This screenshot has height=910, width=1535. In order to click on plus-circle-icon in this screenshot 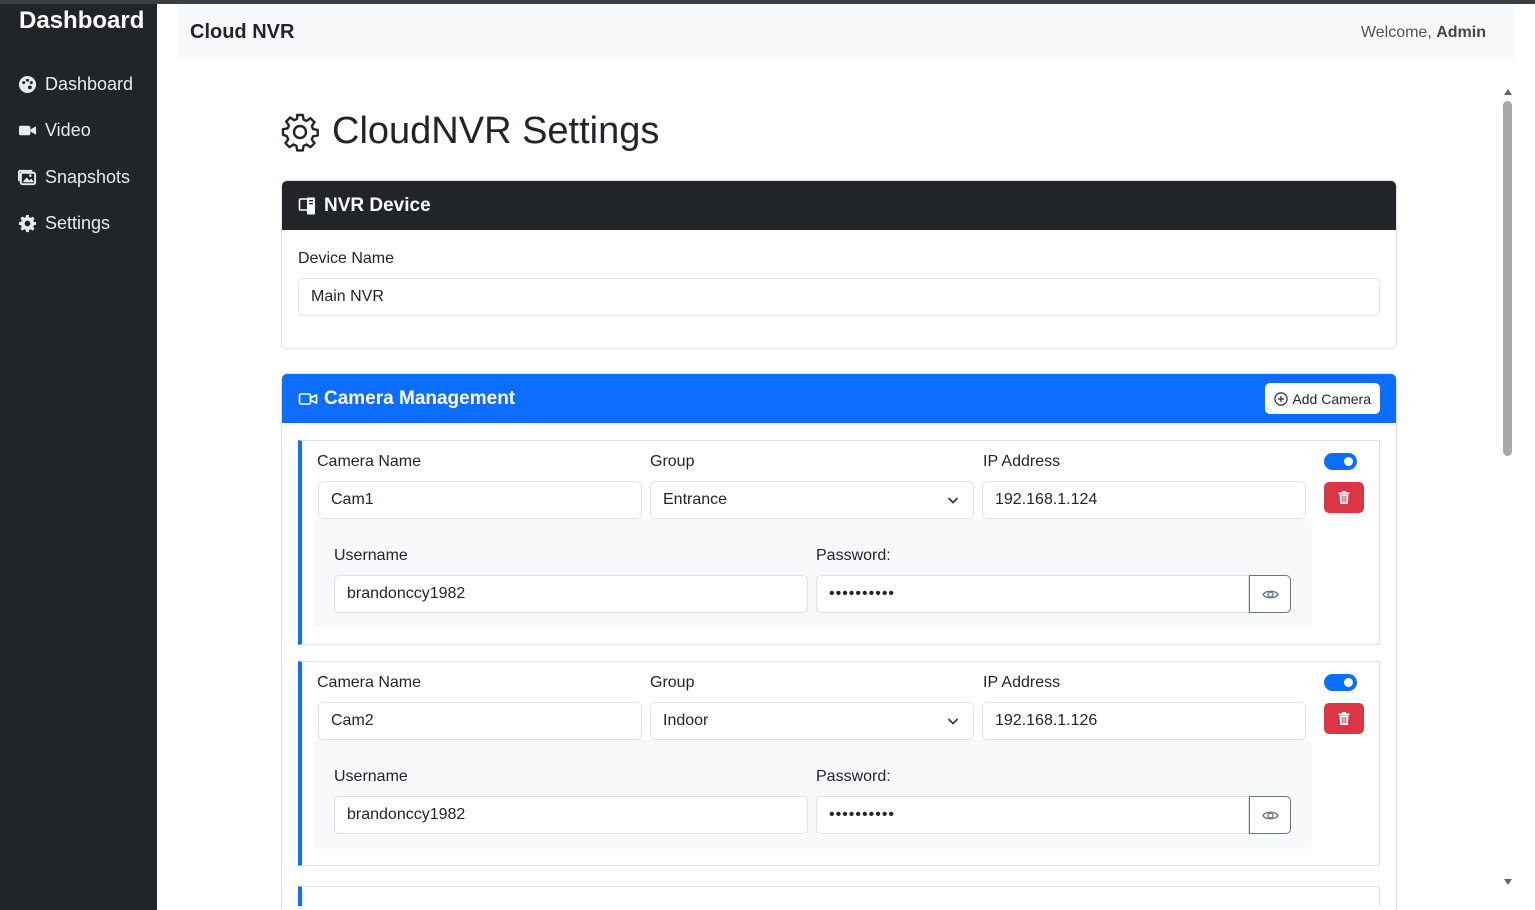, I will do `click(1281, 398)`.